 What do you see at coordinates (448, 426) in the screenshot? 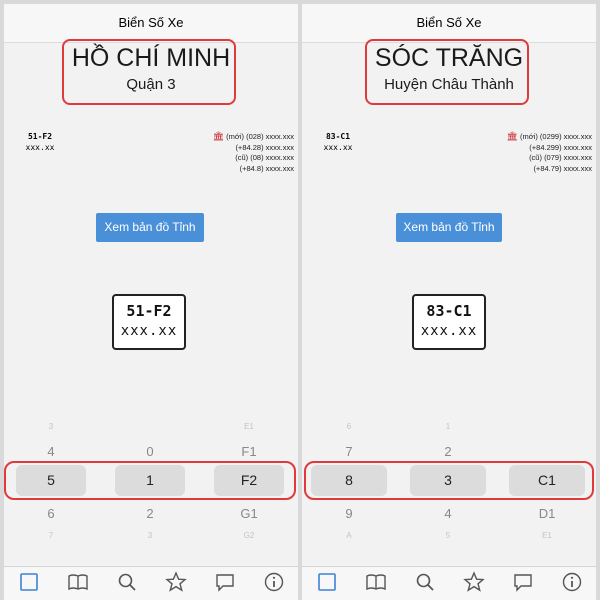
I see `picker-item: 1` at bounding box center [448, 426].